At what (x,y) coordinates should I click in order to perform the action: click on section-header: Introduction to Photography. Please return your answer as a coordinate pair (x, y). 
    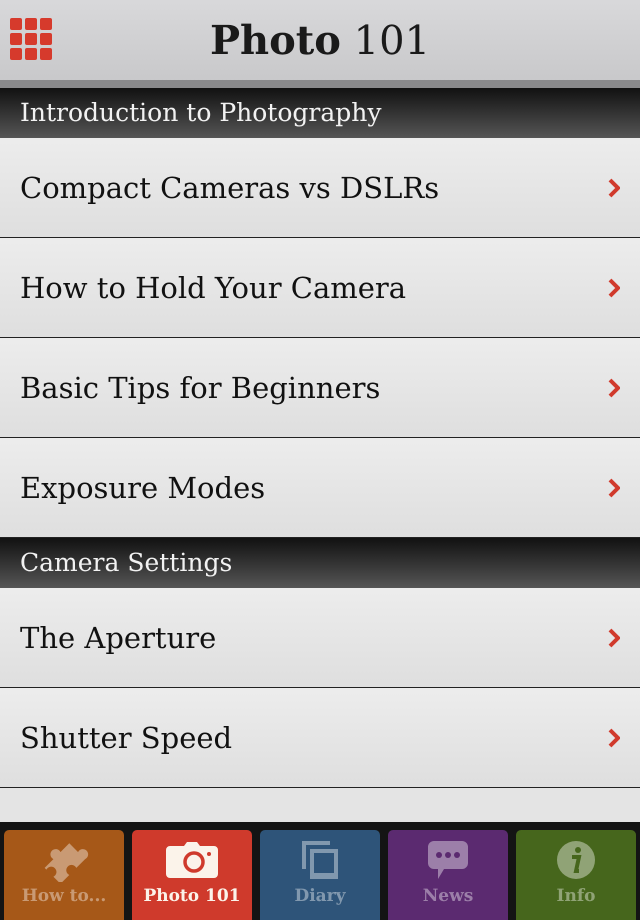
    Looking at the image, I should click on (320, 113).